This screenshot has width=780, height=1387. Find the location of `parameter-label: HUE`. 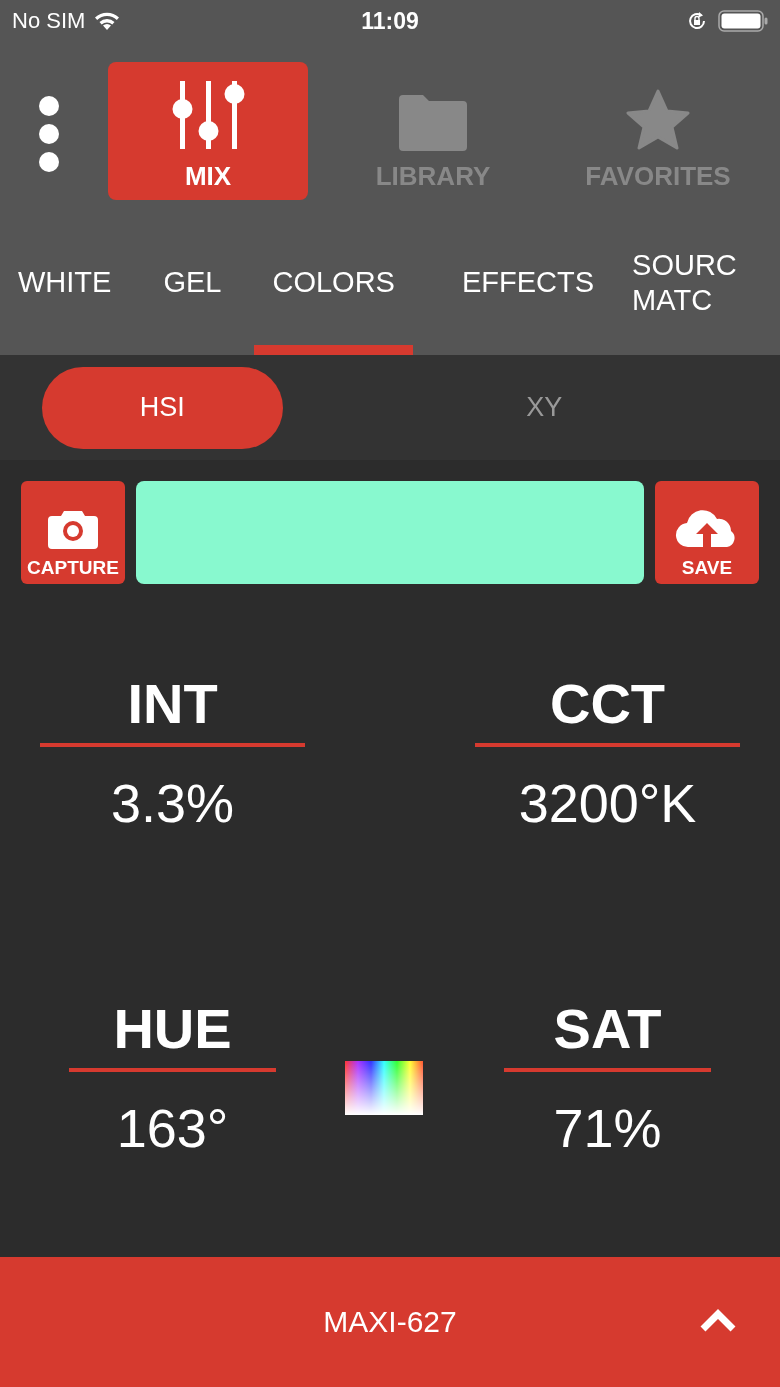

parameter-label: HUE is located at coordinates (172, 1029).